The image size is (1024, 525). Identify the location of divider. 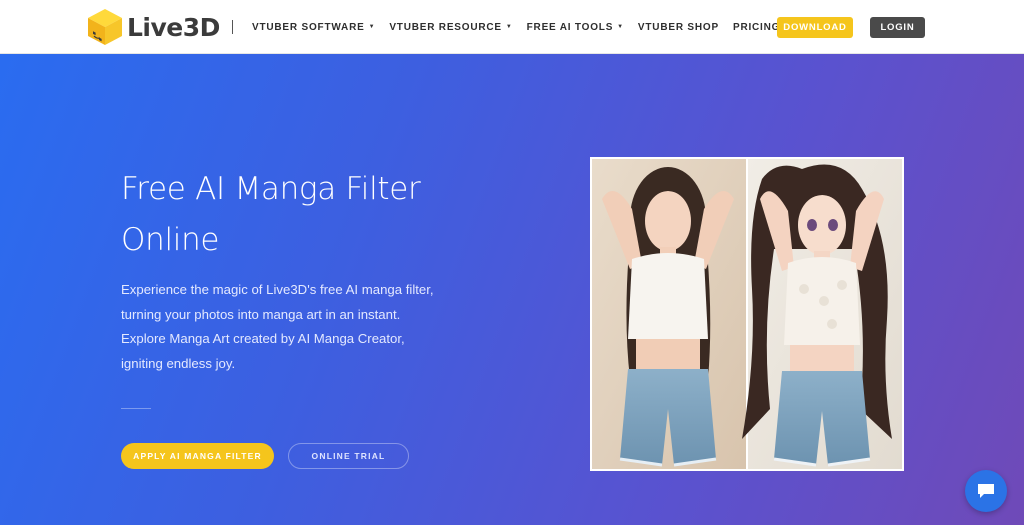
(136, 408).